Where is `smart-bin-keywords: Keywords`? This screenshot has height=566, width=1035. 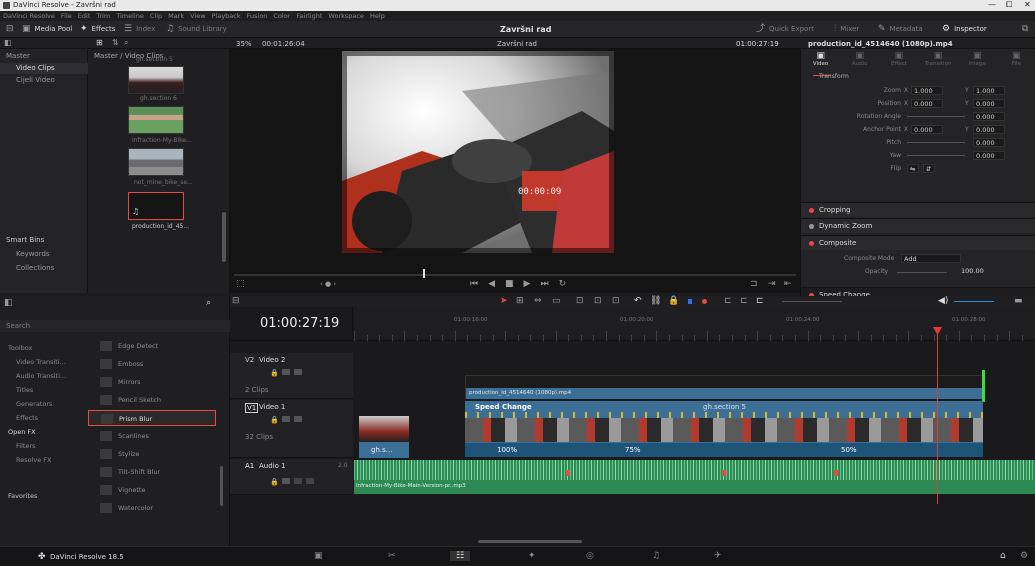 smart-bin-keywords: Keywords is located at coordinates (44, 254).